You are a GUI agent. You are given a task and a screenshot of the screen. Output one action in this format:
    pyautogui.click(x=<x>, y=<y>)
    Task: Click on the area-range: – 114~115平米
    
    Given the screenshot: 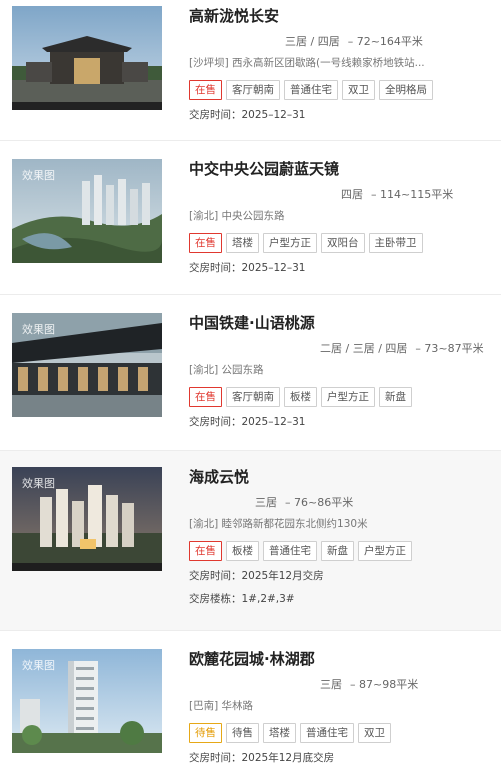 What is the action you would take?
    pyautogui.click(x=412, y=194)
    